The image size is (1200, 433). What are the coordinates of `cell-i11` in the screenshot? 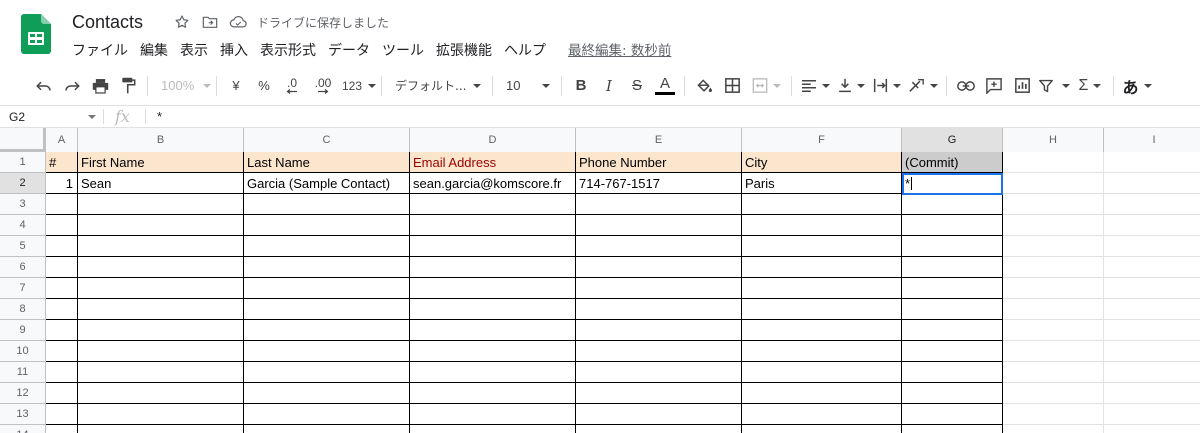 It's located at (1152, 372).